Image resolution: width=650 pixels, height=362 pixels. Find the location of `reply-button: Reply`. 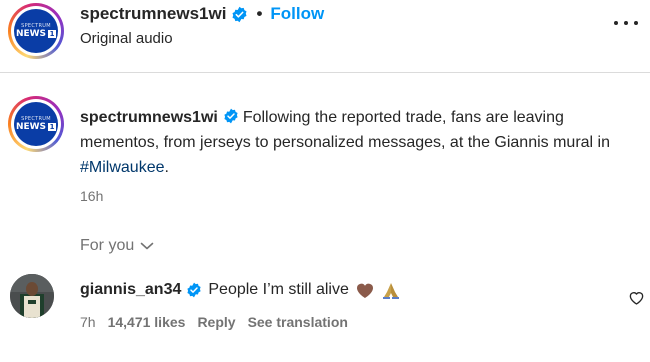

reply-button: Reply is located at coordinates (216, 322).